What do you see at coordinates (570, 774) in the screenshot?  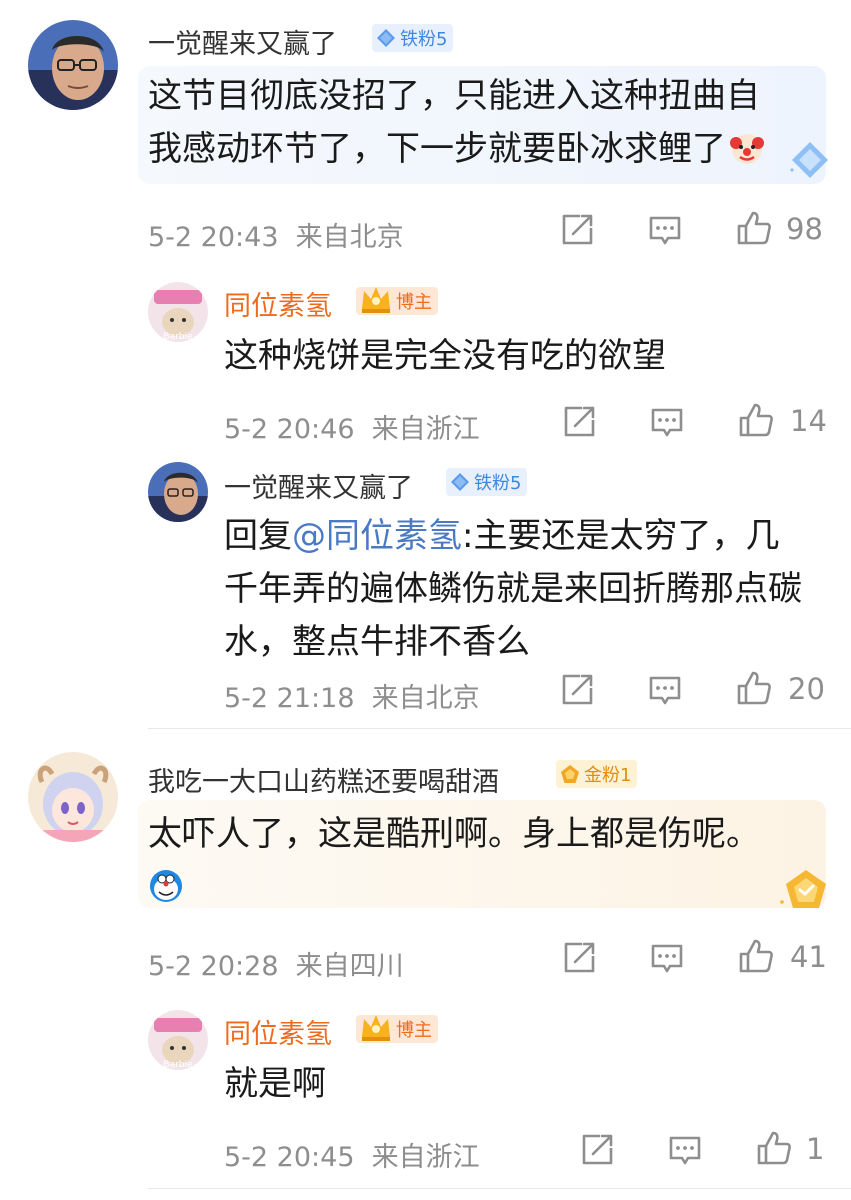 I see `pentagon-icon` at bounding box center [570, 774].